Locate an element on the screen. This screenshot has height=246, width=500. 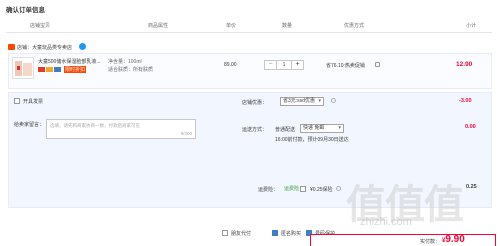
shipping-method: 普通配送 is located at coordinates (285, 130).